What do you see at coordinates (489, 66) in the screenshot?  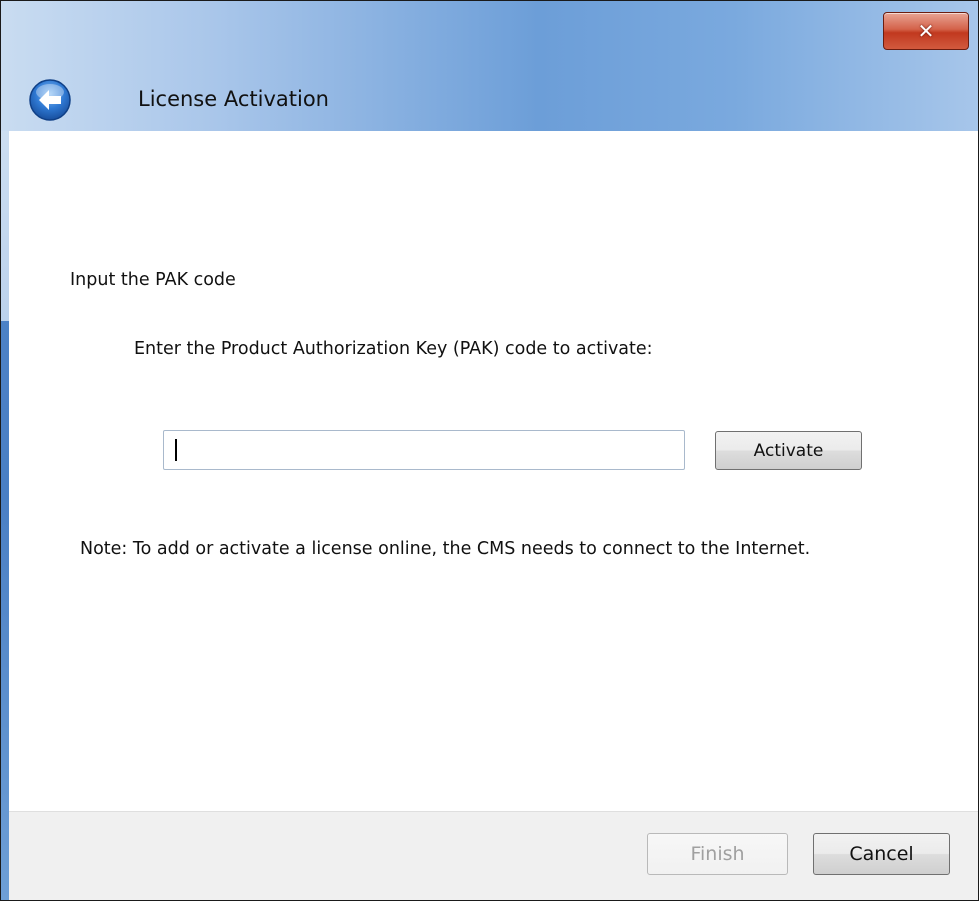 I see `title-bar: ✕ License Activation` at bounding box center [489, 66].